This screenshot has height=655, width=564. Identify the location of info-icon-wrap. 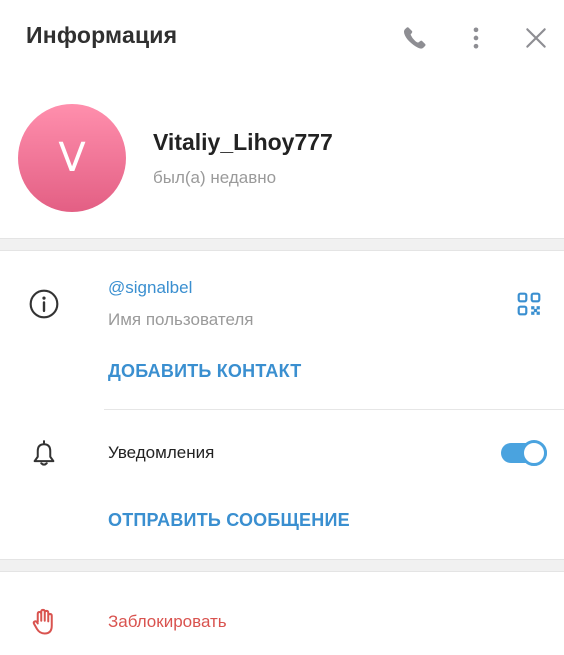
(44, 304).